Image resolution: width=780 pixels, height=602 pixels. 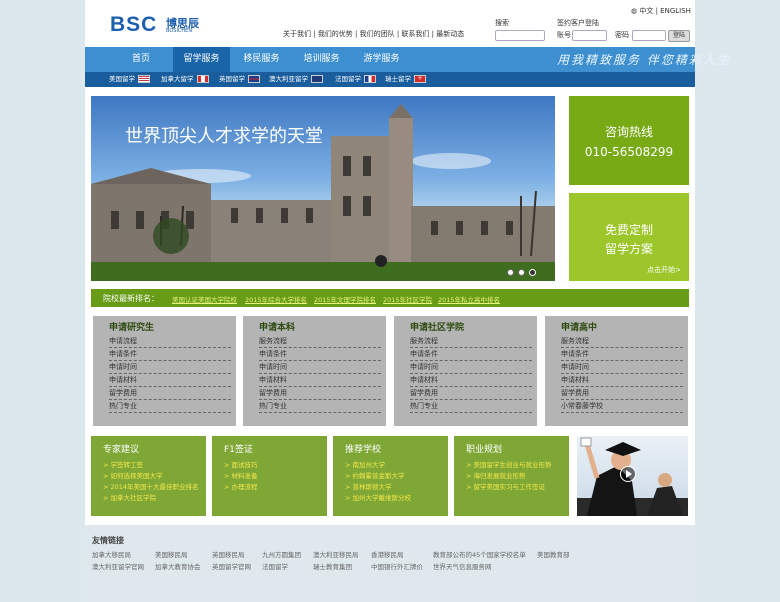 I want to click on ranking-link-4: 2015年社区学院, so click(x=407, y=299).